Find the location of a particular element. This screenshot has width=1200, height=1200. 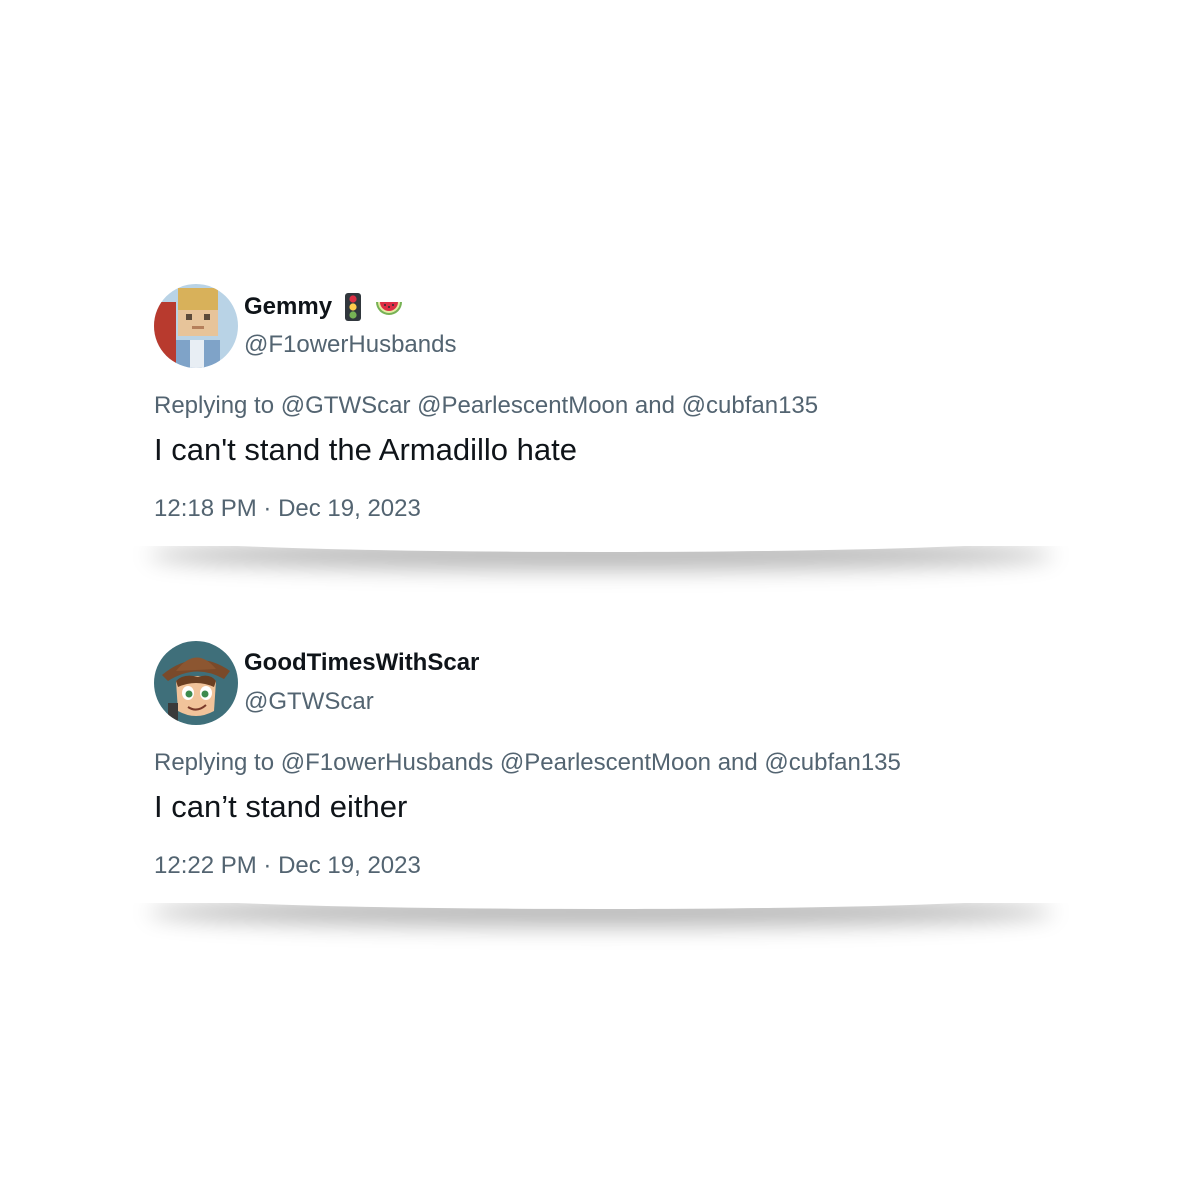

display-name-text: GoodTimesWithScar is located at coordinates (362, 662).